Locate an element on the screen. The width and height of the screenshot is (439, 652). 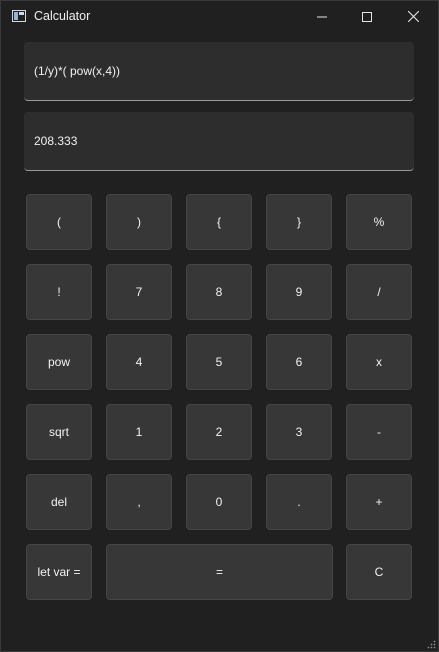
factorial-button: ! is located at coordinates (59, 292).